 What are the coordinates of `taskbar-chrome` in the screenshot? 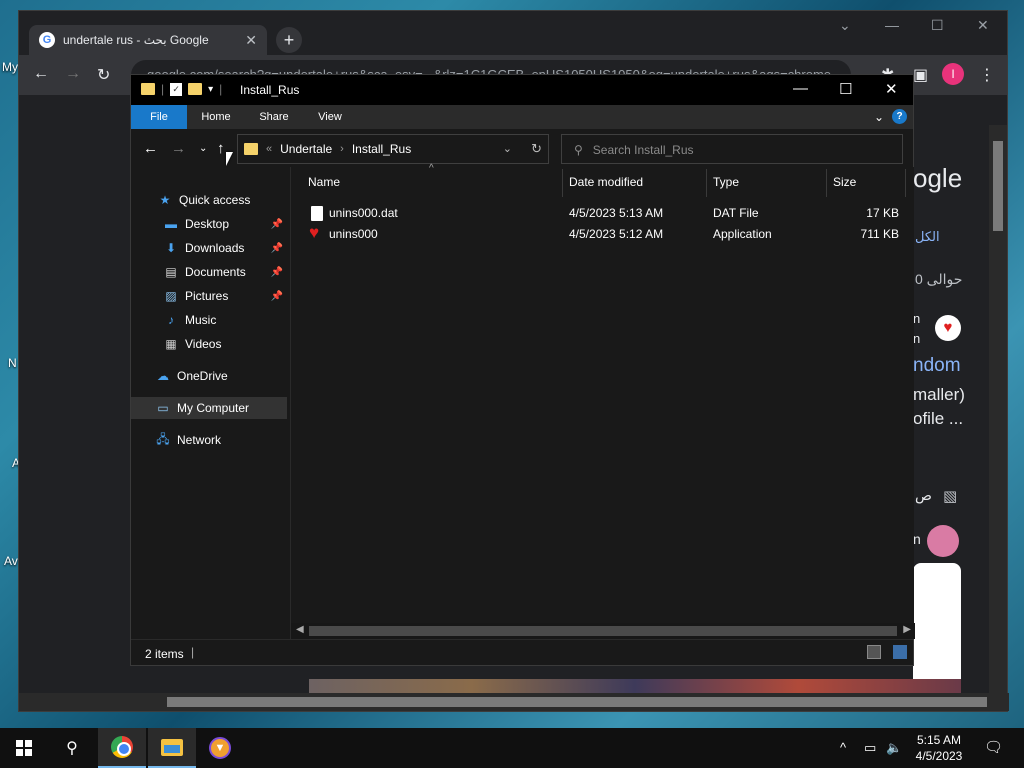 It's located at (122, 748).